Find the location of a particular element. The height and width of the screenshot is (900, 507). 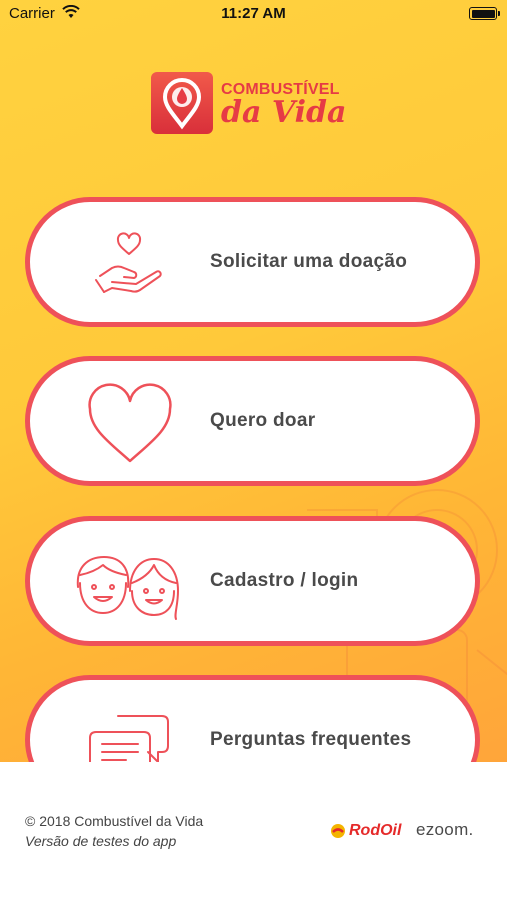

request-donation-label: Solicitar uma doação is located at coordinates (309, 261).